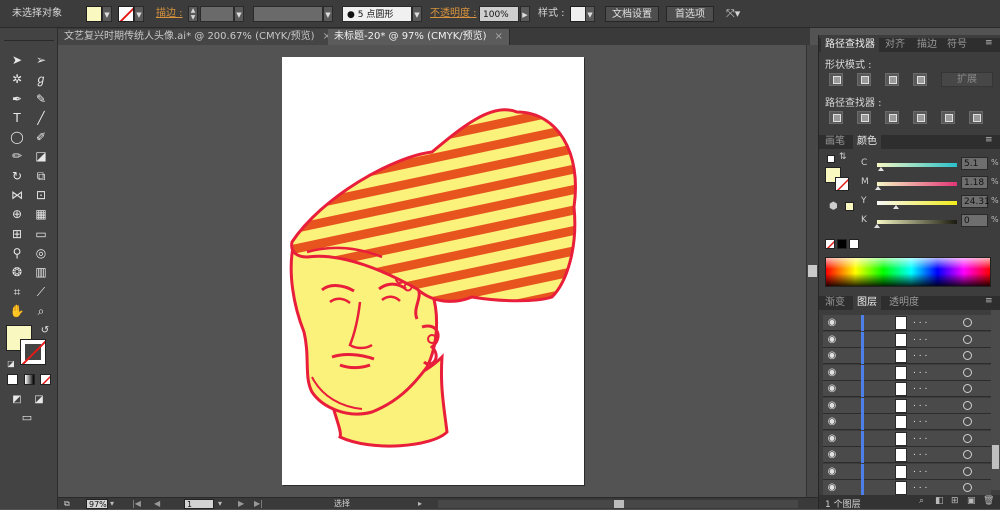  I want to click on cyan-track, so click(917, 165).